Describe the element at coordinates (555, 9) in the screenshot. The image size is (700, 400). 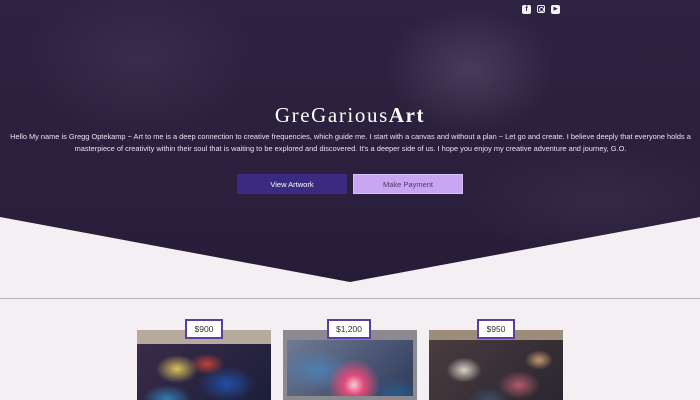
I see `youtube-icon: ▶` at that location.